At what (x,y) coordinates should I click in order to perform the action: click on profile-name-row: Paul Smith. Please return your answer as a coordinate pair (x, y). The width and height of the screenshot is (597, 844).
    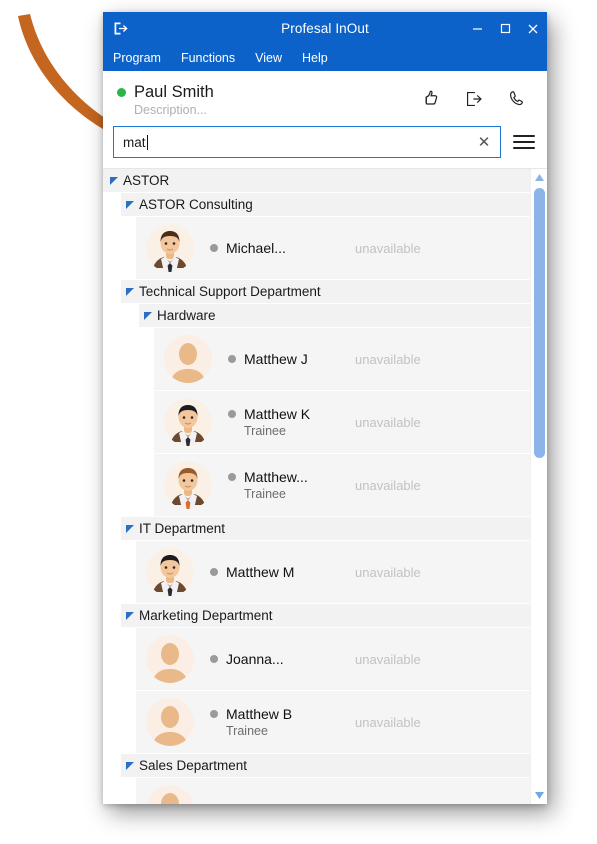
    Looking at the image, I should click on (268, 92).